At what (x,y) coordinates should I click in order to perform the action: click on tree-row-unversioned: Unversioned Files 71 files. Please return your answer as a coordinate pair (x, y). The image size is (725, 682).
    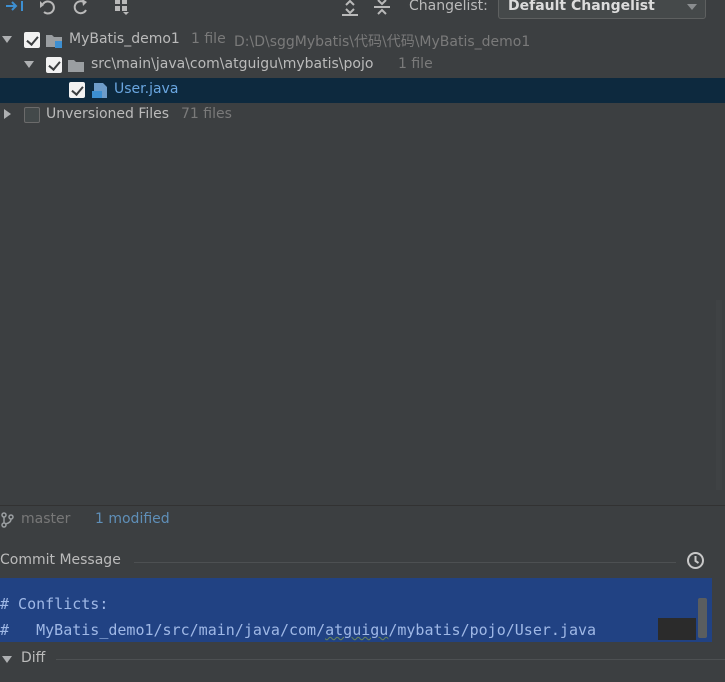
    Looking at the image, I should click on (362, 115).